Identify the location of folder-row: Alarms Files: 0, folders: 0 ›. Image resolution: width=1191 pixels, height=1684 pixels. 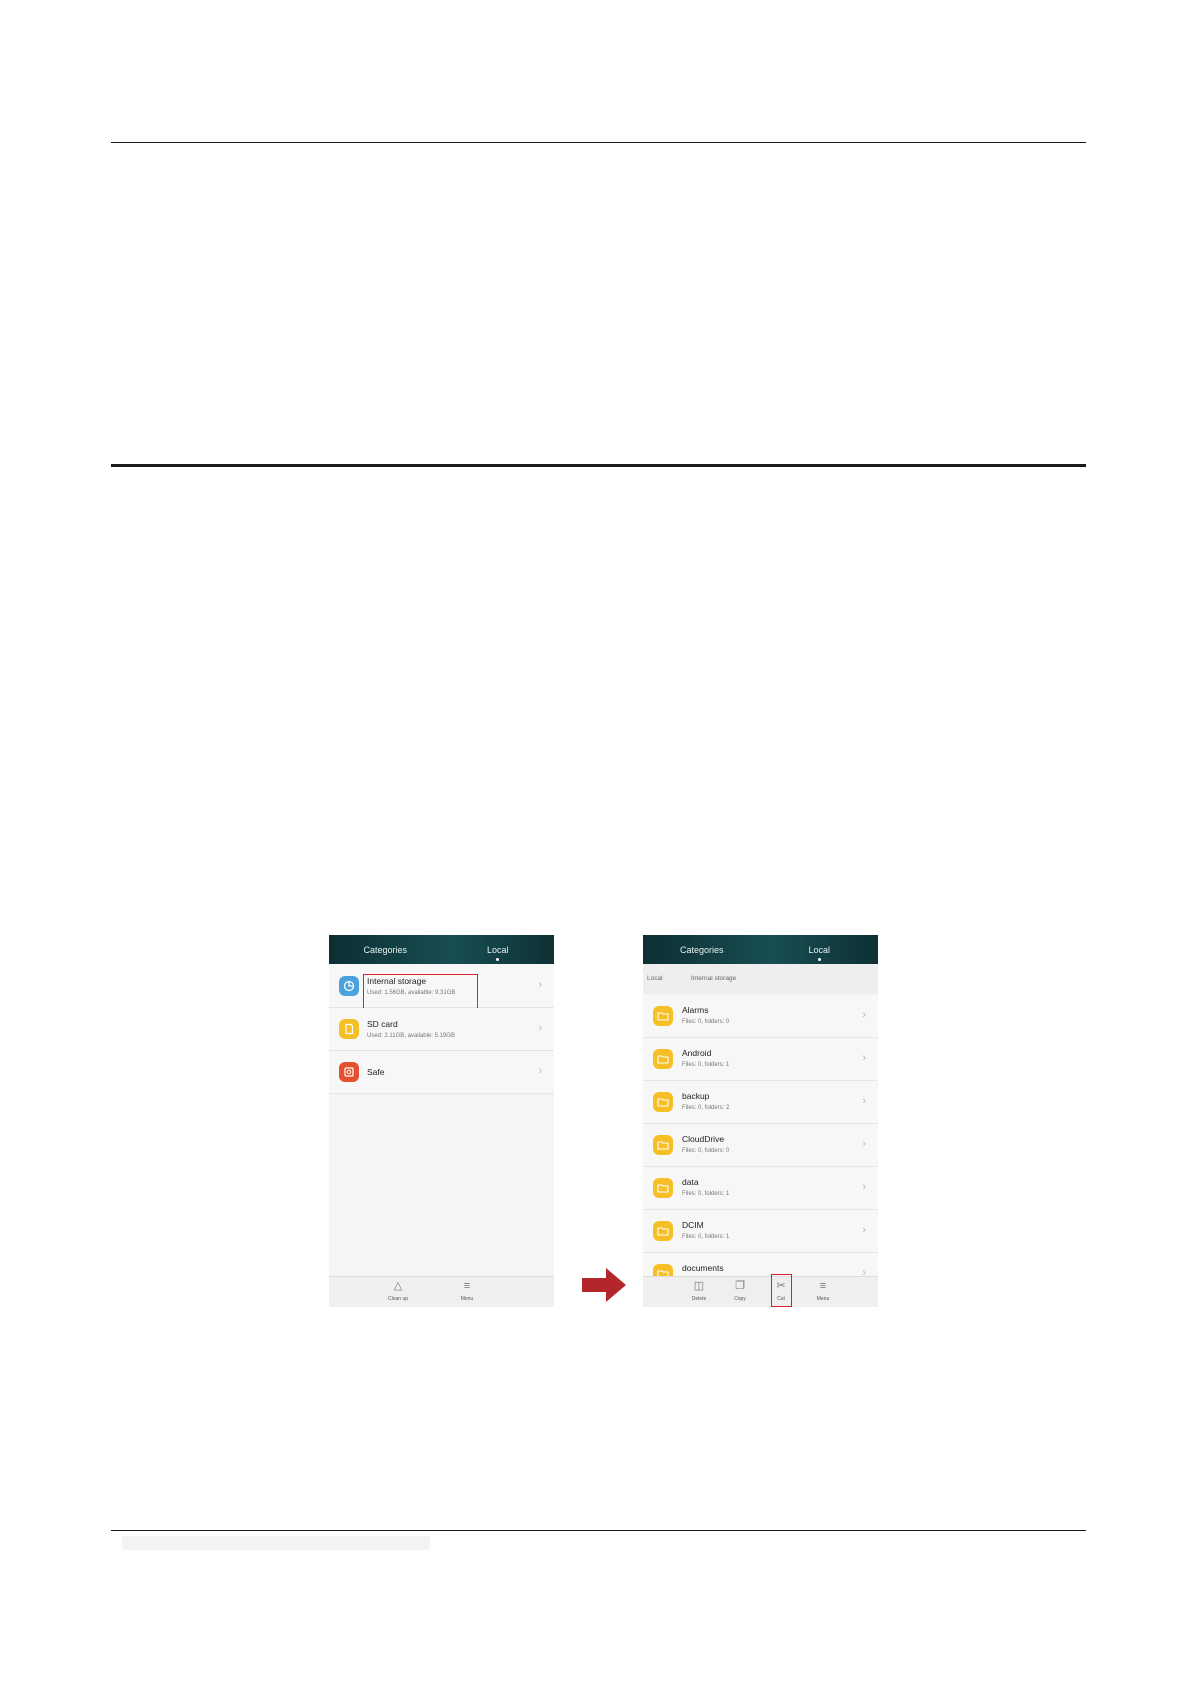
(760, 1016).